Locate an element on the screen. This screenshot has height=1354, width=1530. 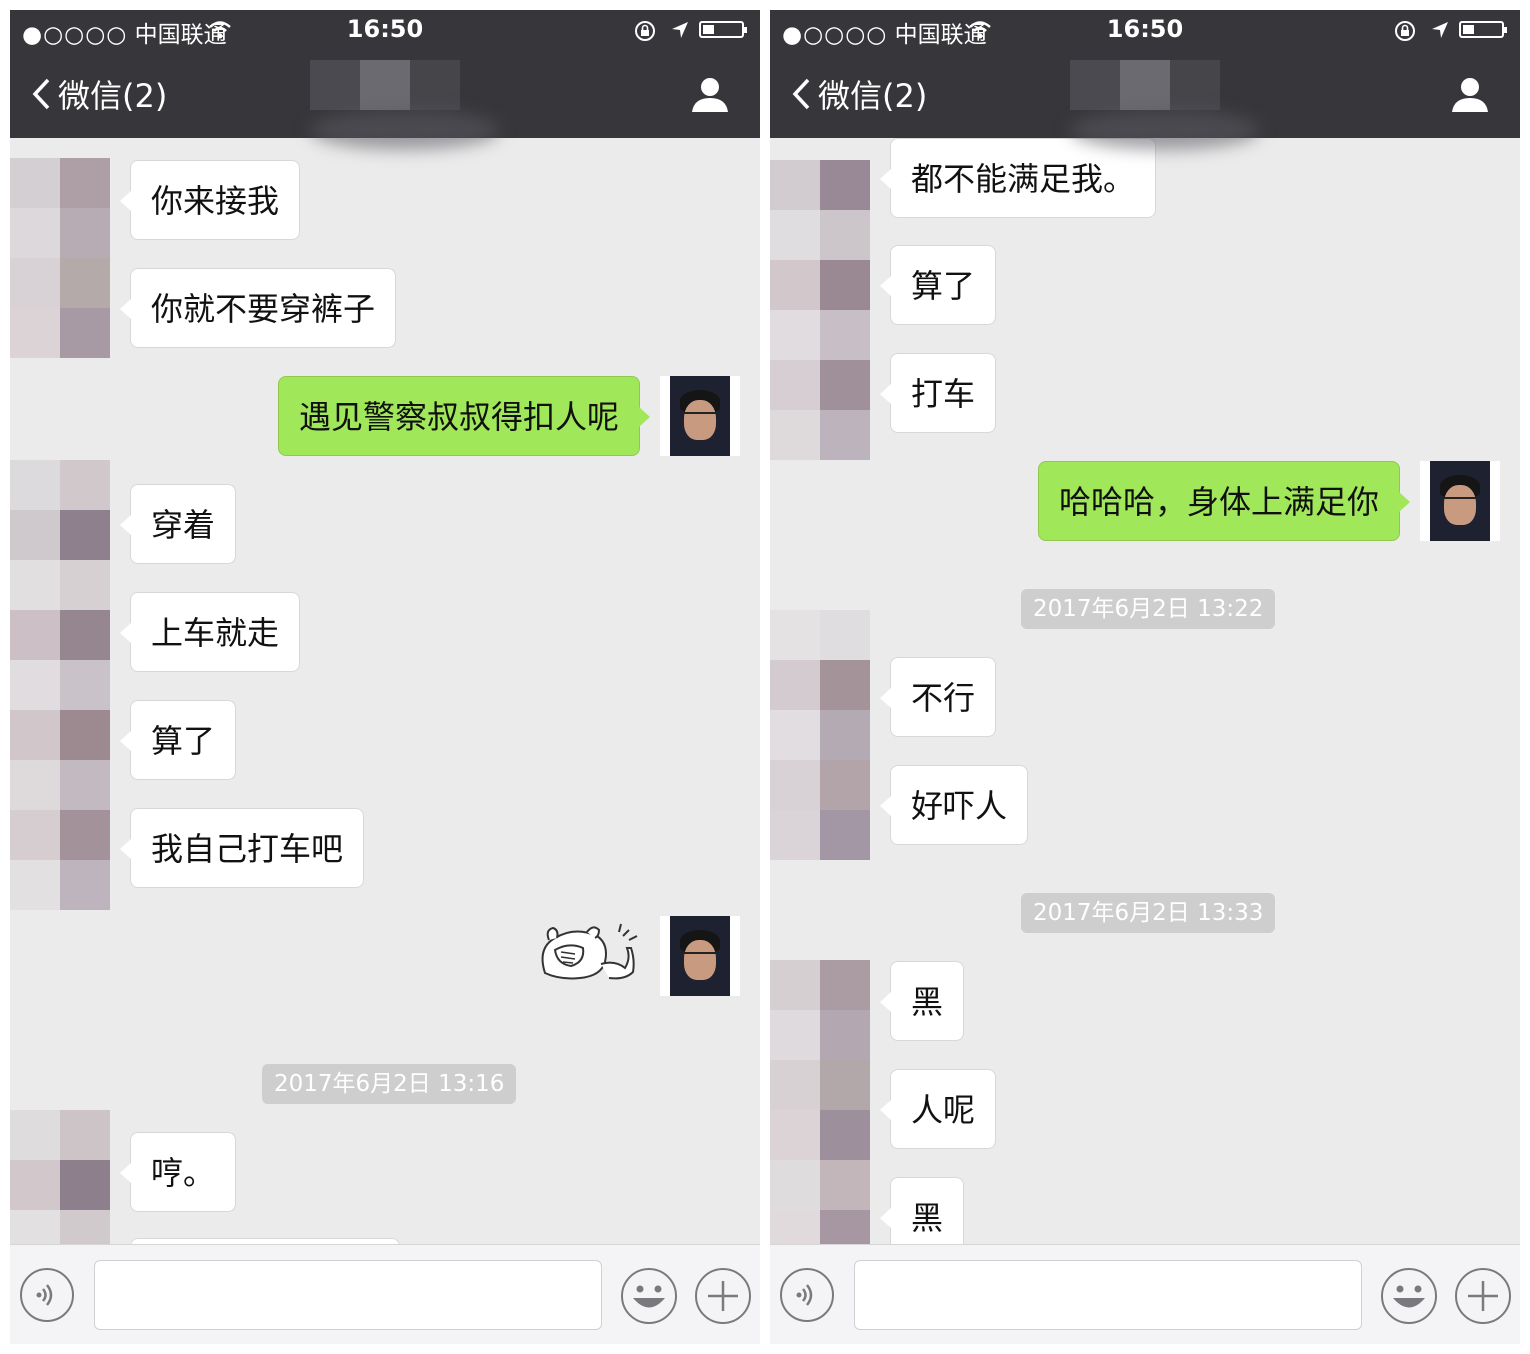
timestamp: 2017年6月2日 13:22 is located at coordinates (1148, 609).